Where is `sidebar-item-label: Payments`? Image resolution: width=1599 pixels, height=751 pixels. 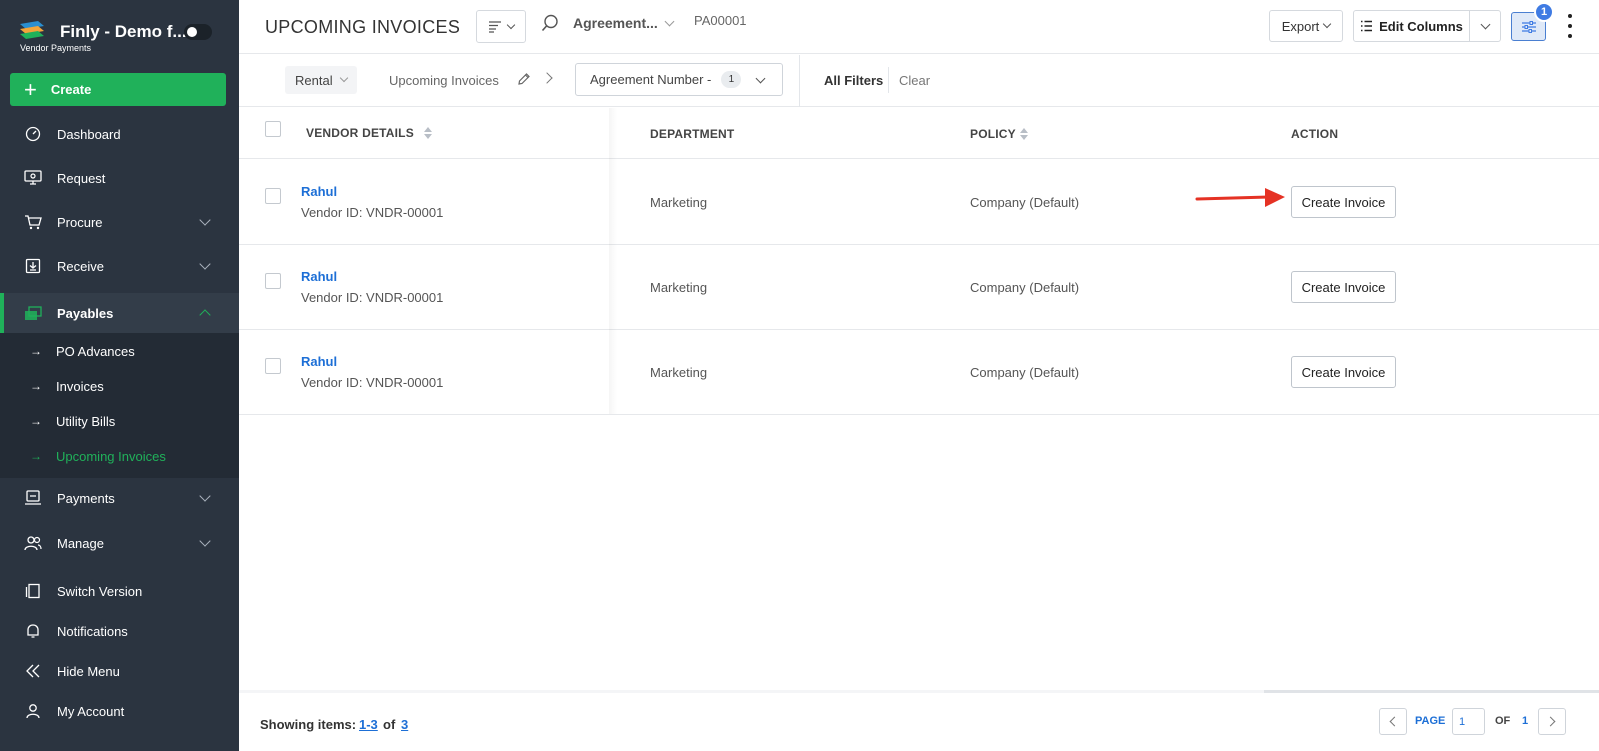 sidebar-item-label: Payments is located at coordinates (86, 498).